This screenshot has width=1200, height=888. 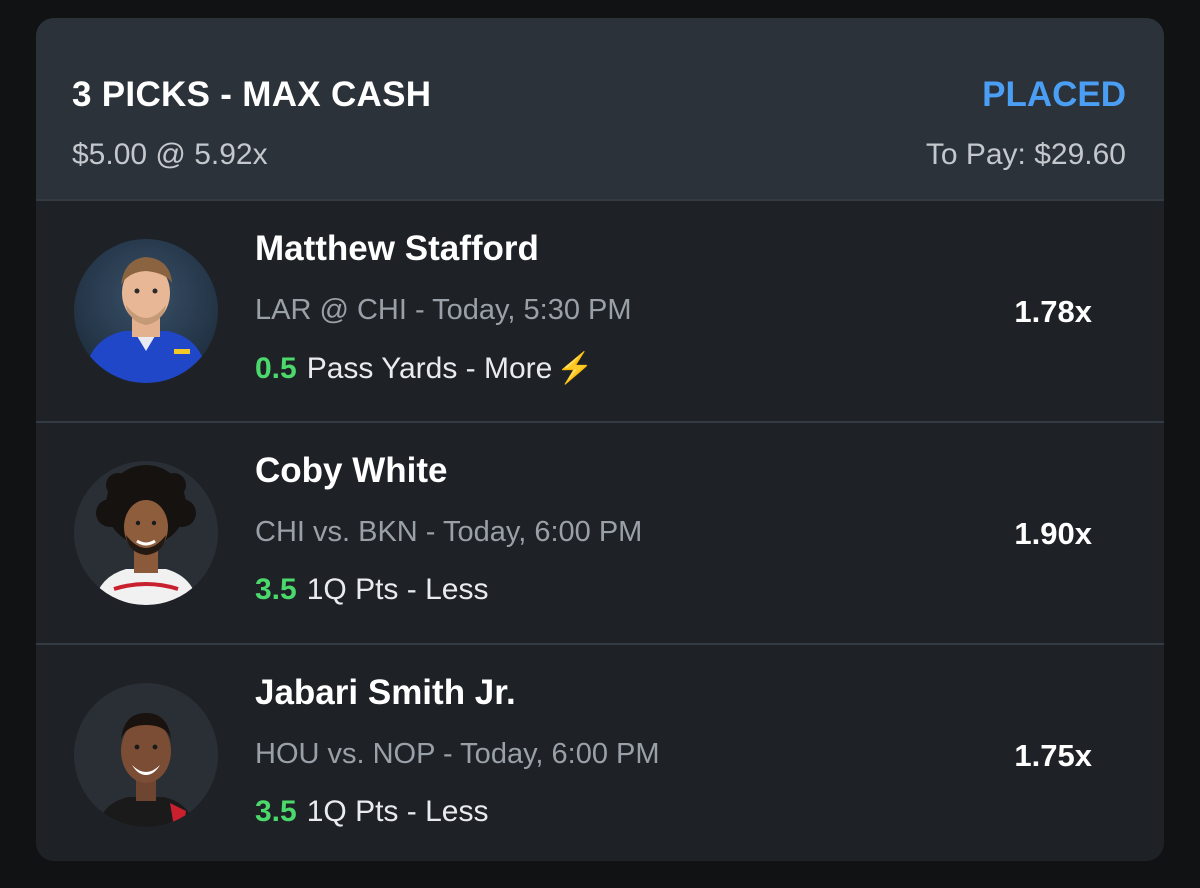 What do you see at coordinates (385, 692) in the screenshot?
I see `player-name: Jabari Smith Jr.` at bounding box center [385, 692].